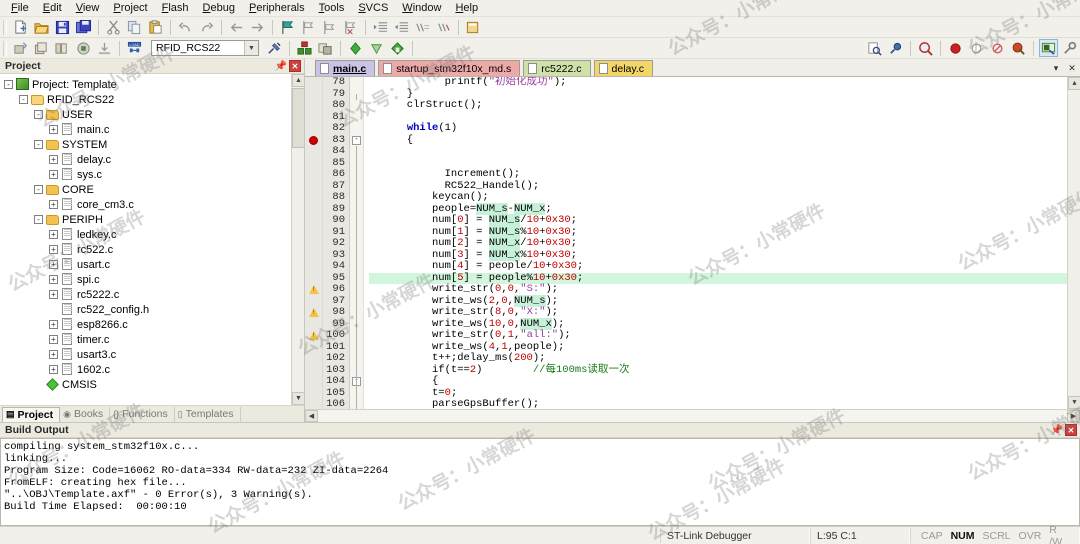 The image size is (1080, 544). Describe the element at coordinates (345, 68) in the screenshot. I see `editor-tab-main-c: main.c` at that location.